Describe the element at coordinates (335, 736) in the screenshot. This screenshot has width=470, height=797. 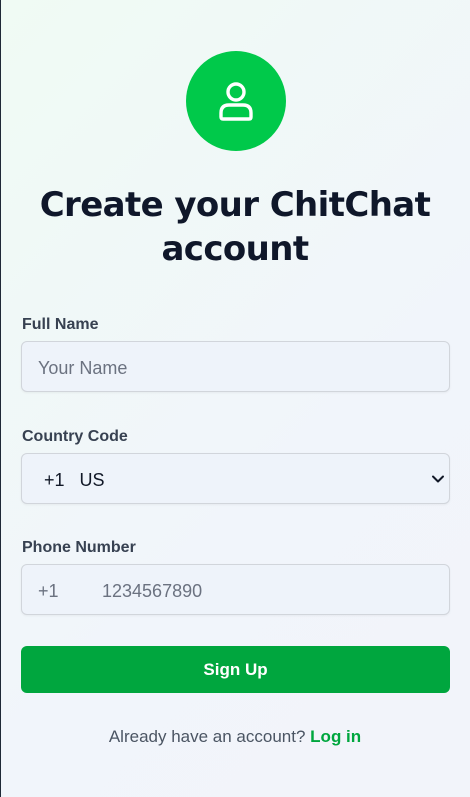
I see `log-in-link: Log in` at that location.